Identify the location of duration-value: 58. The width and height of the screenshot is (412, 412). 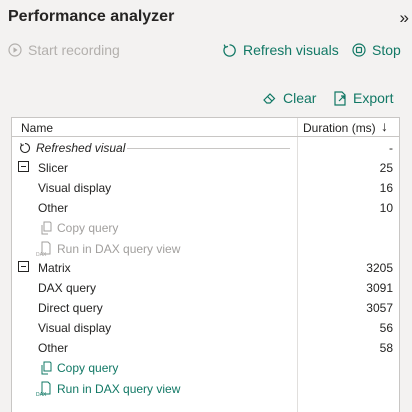
(386, 348).